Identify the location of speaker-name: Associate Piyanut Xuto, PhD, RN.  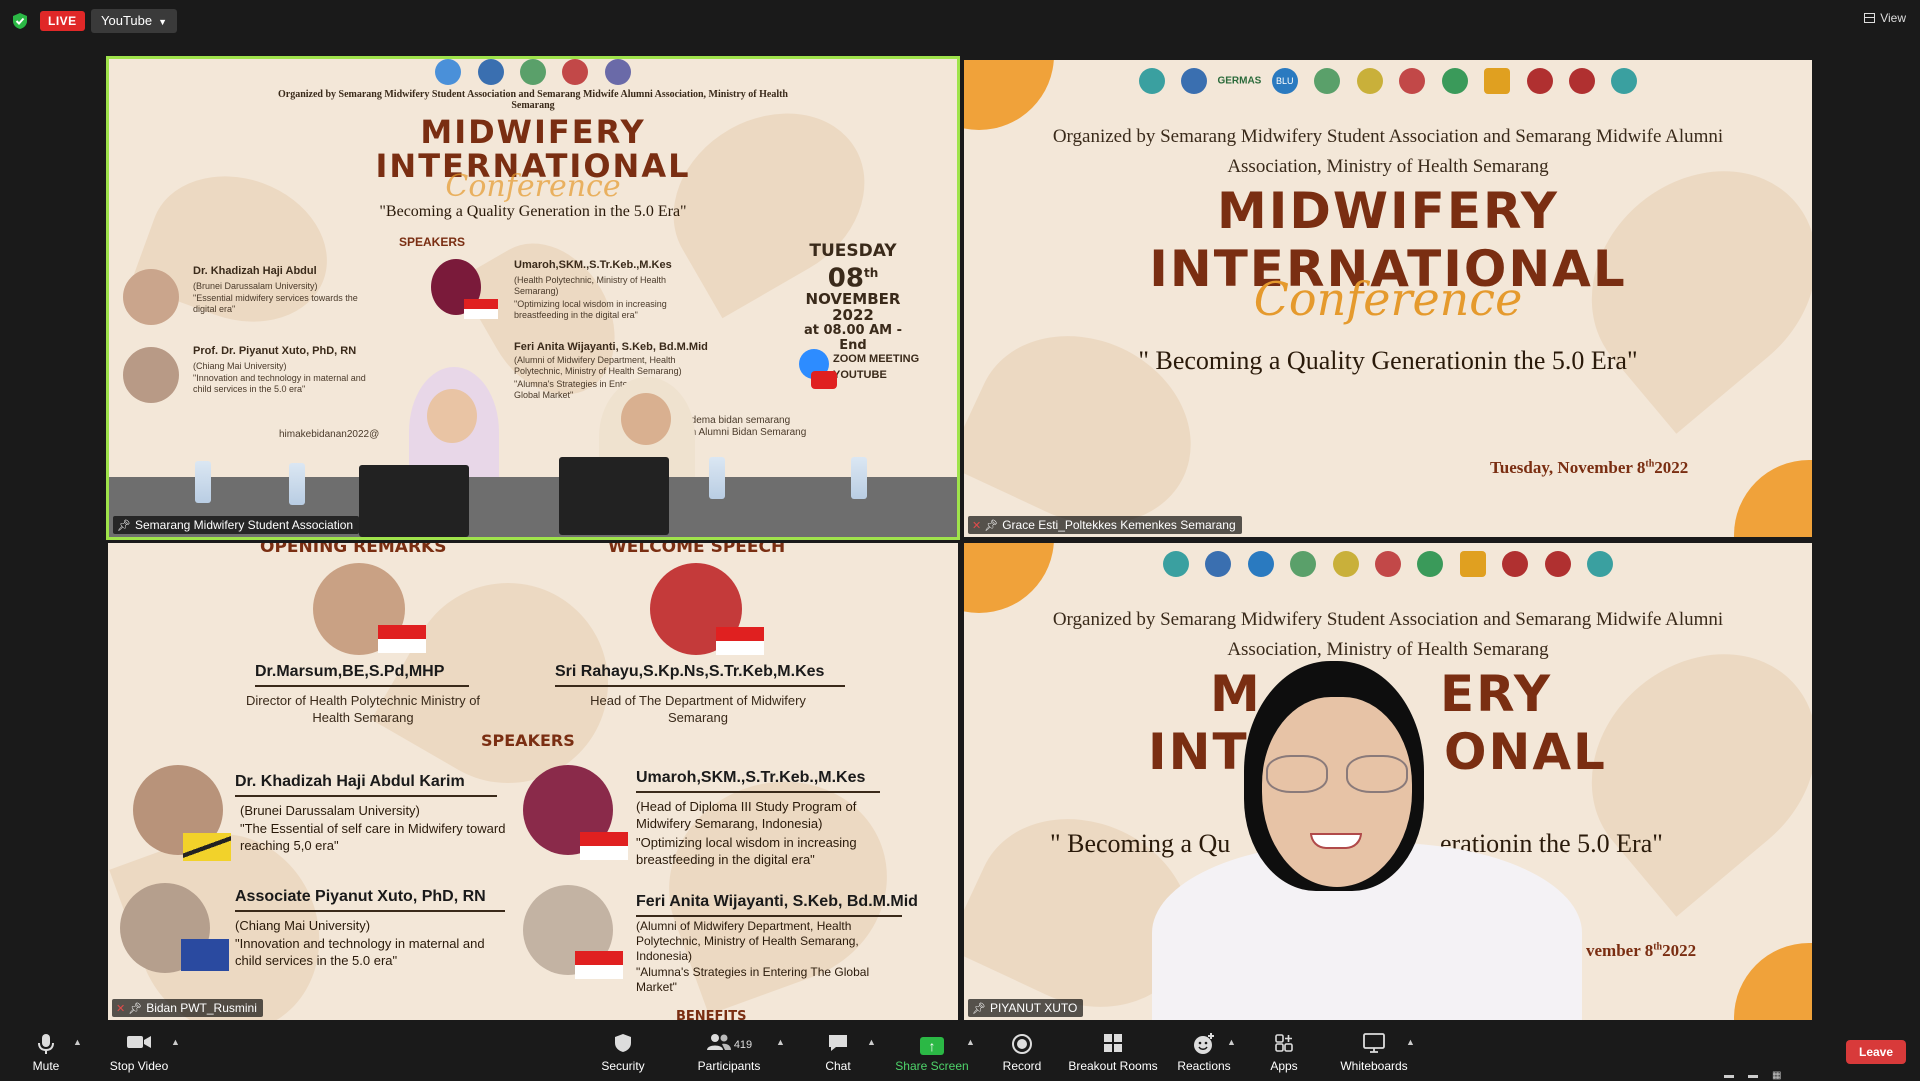
(360, 896).